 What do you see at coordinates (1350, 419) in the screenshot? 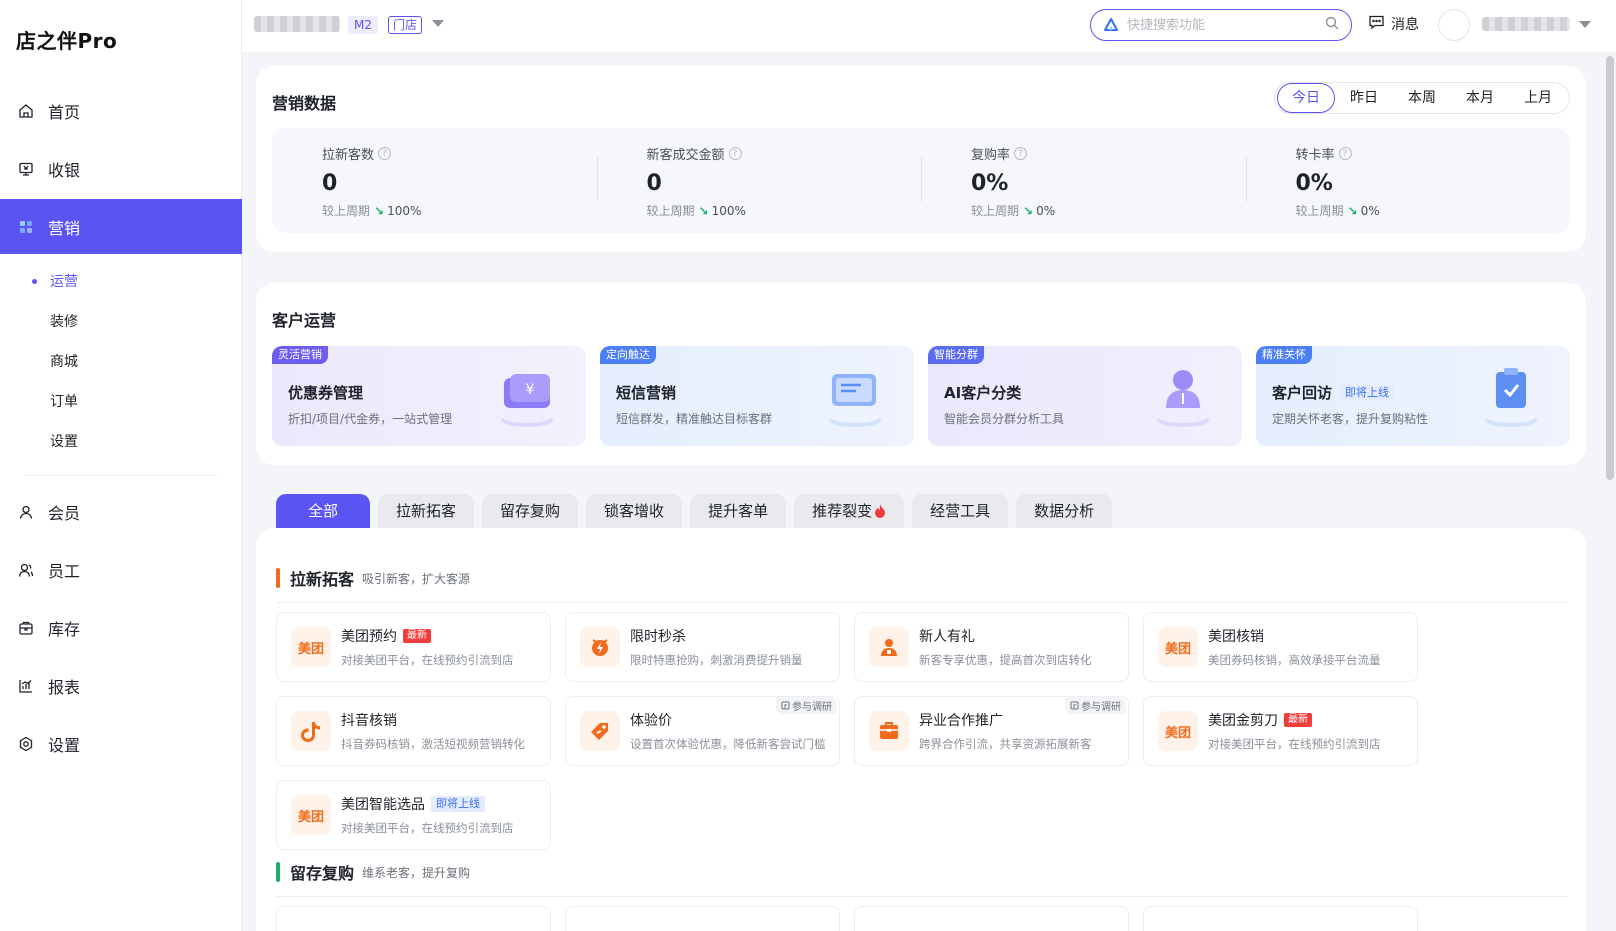
I see `feature-desc: 定期关怀老客，提升复购粘性` at bounding box center [1350, 419].